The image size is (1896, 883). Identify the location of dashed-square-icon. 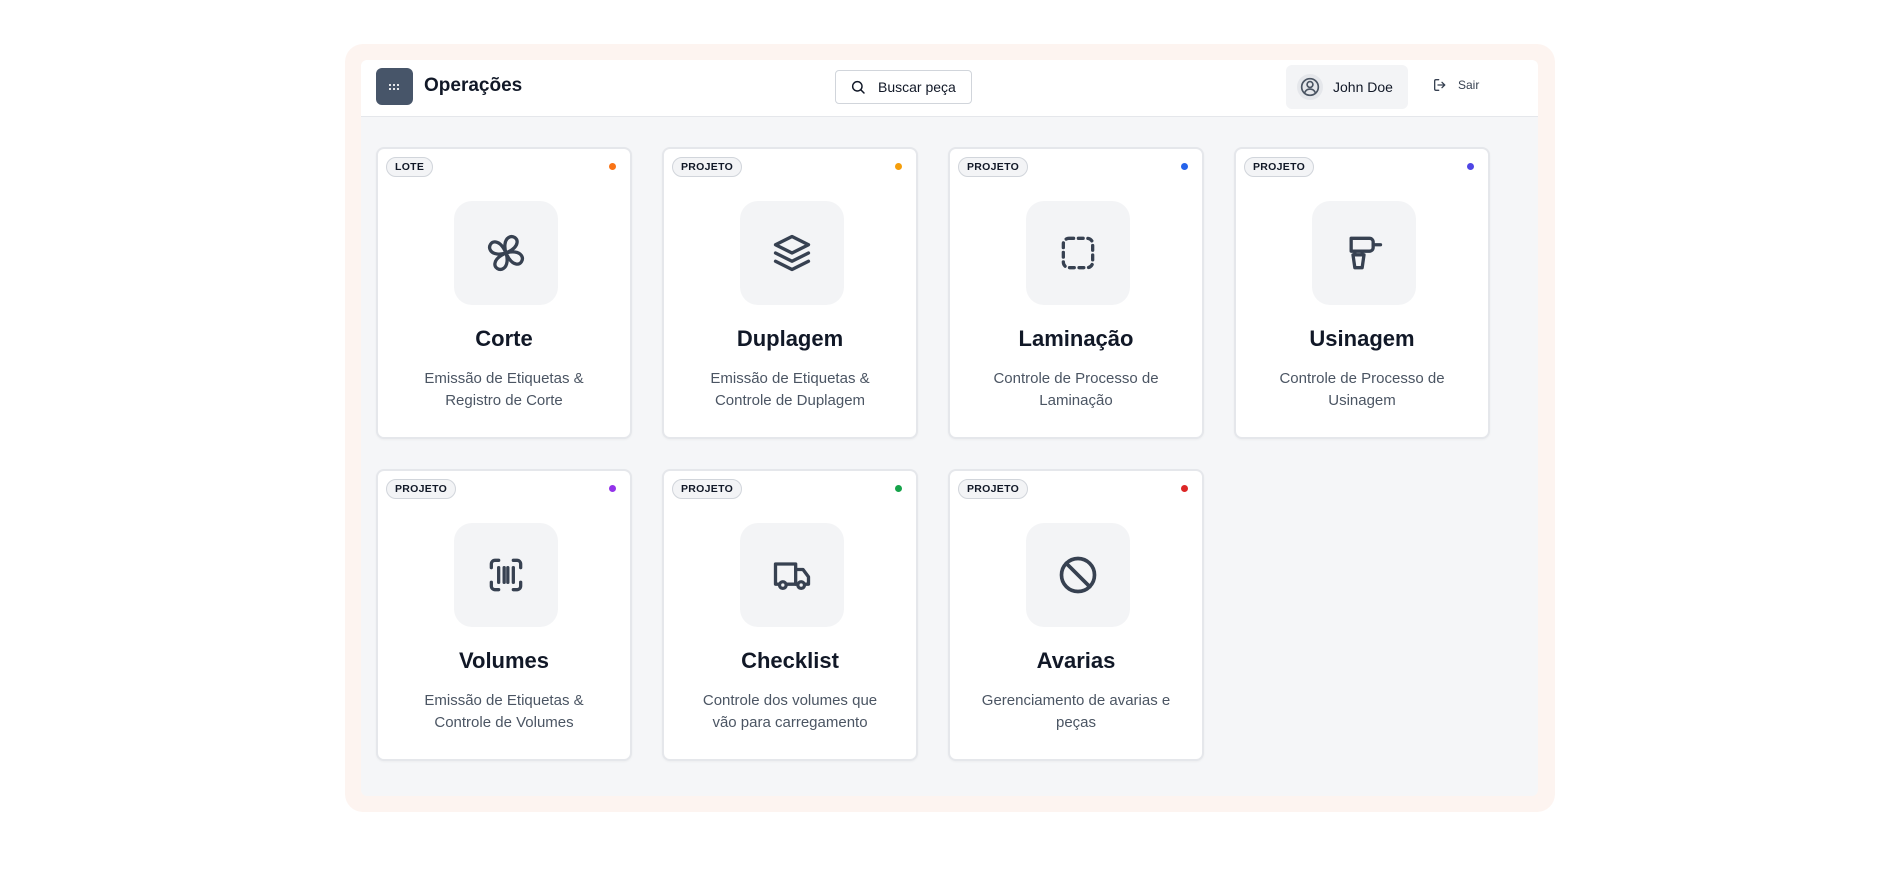
(1078, 253).